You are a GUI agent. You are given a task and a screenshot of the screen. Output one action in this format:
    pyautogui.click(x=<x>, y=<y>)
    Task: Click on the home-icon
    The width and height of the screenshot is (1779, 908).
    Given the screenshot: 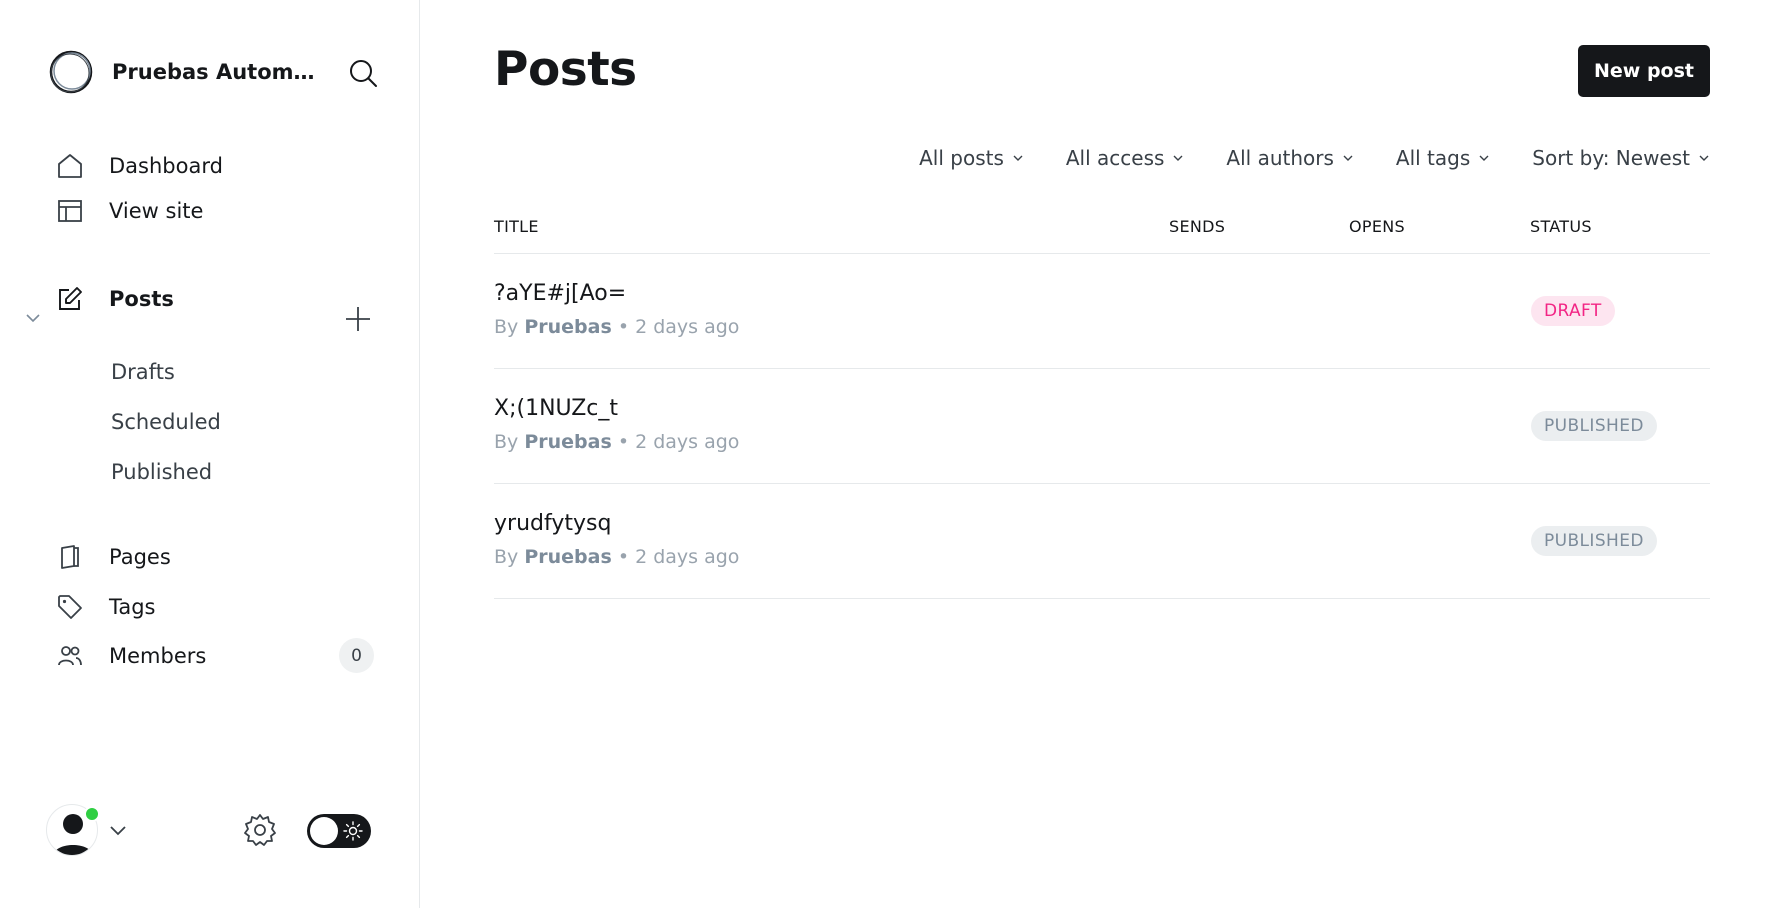 What is the action you would take?
    pyautogui.click(x=70, y=166)
    